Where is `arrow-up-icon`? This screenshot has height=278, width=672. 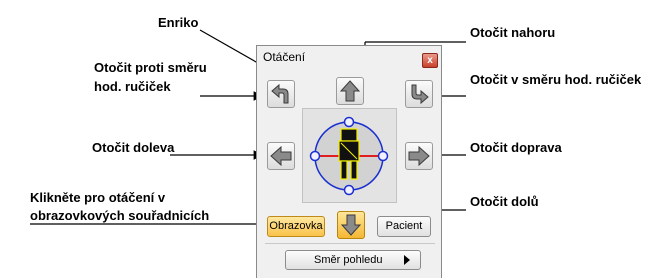 arrow-up-icon is located at coordinates (350, 91).